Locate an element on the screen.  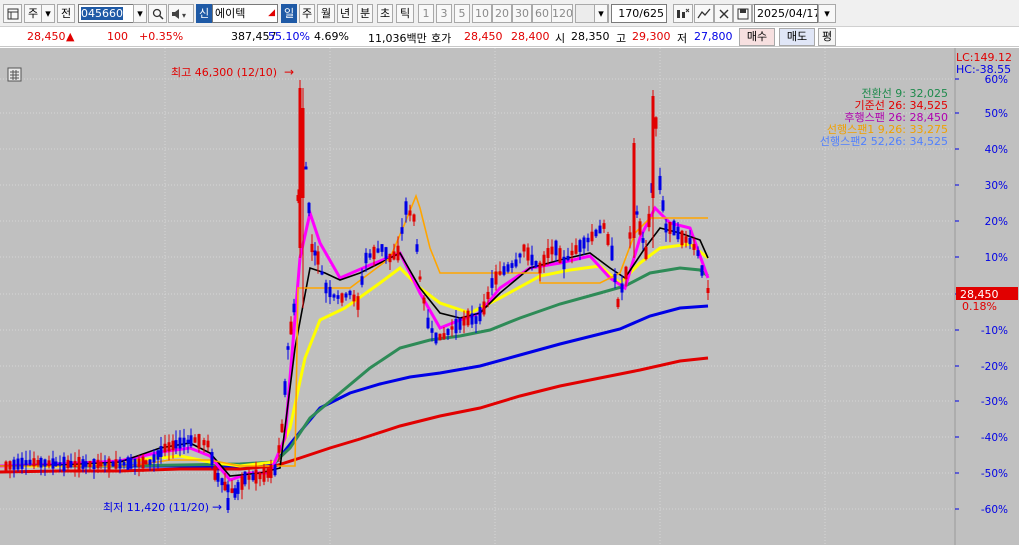
period-btn-day: 일 is located at coordinates (289, 13).